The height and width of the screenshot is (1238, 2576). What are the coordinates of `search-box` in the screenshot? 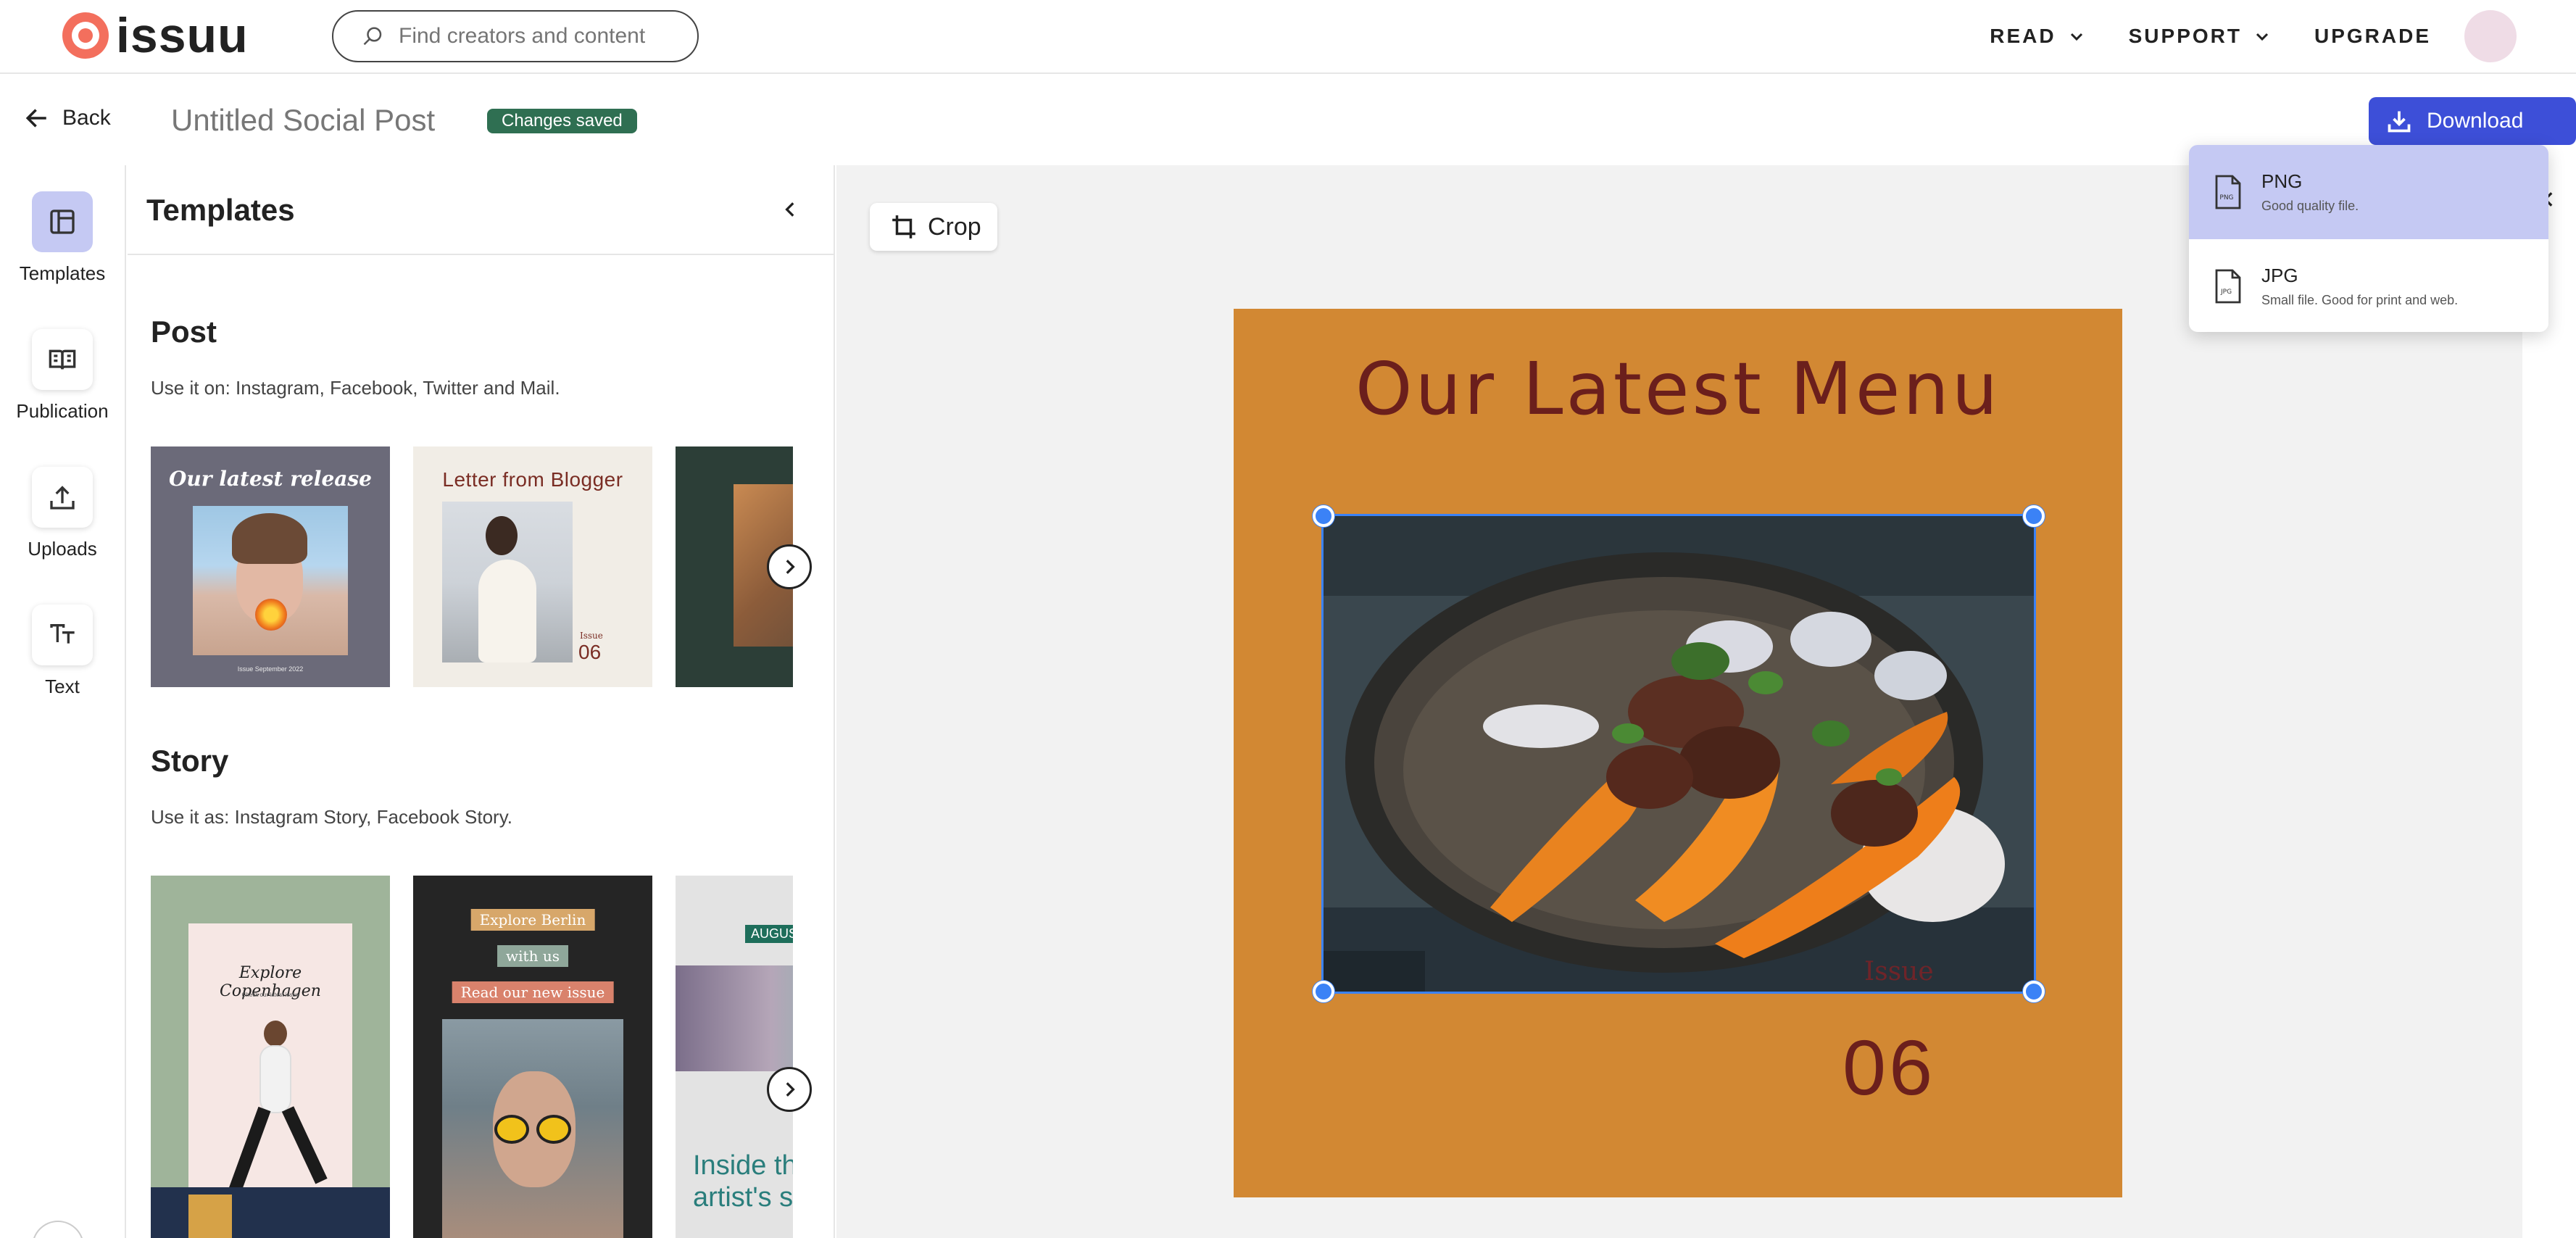 It's located at (515, 36).